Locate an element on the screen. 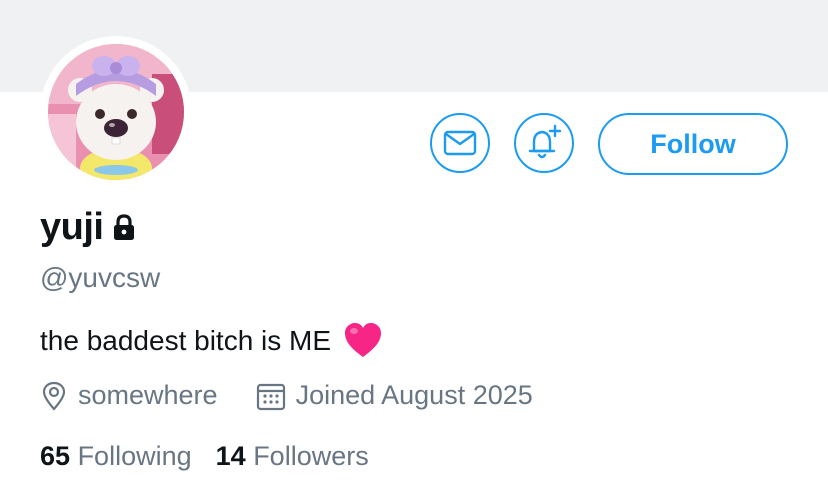  pink-heart-icon is located at coordinates (363, 340).